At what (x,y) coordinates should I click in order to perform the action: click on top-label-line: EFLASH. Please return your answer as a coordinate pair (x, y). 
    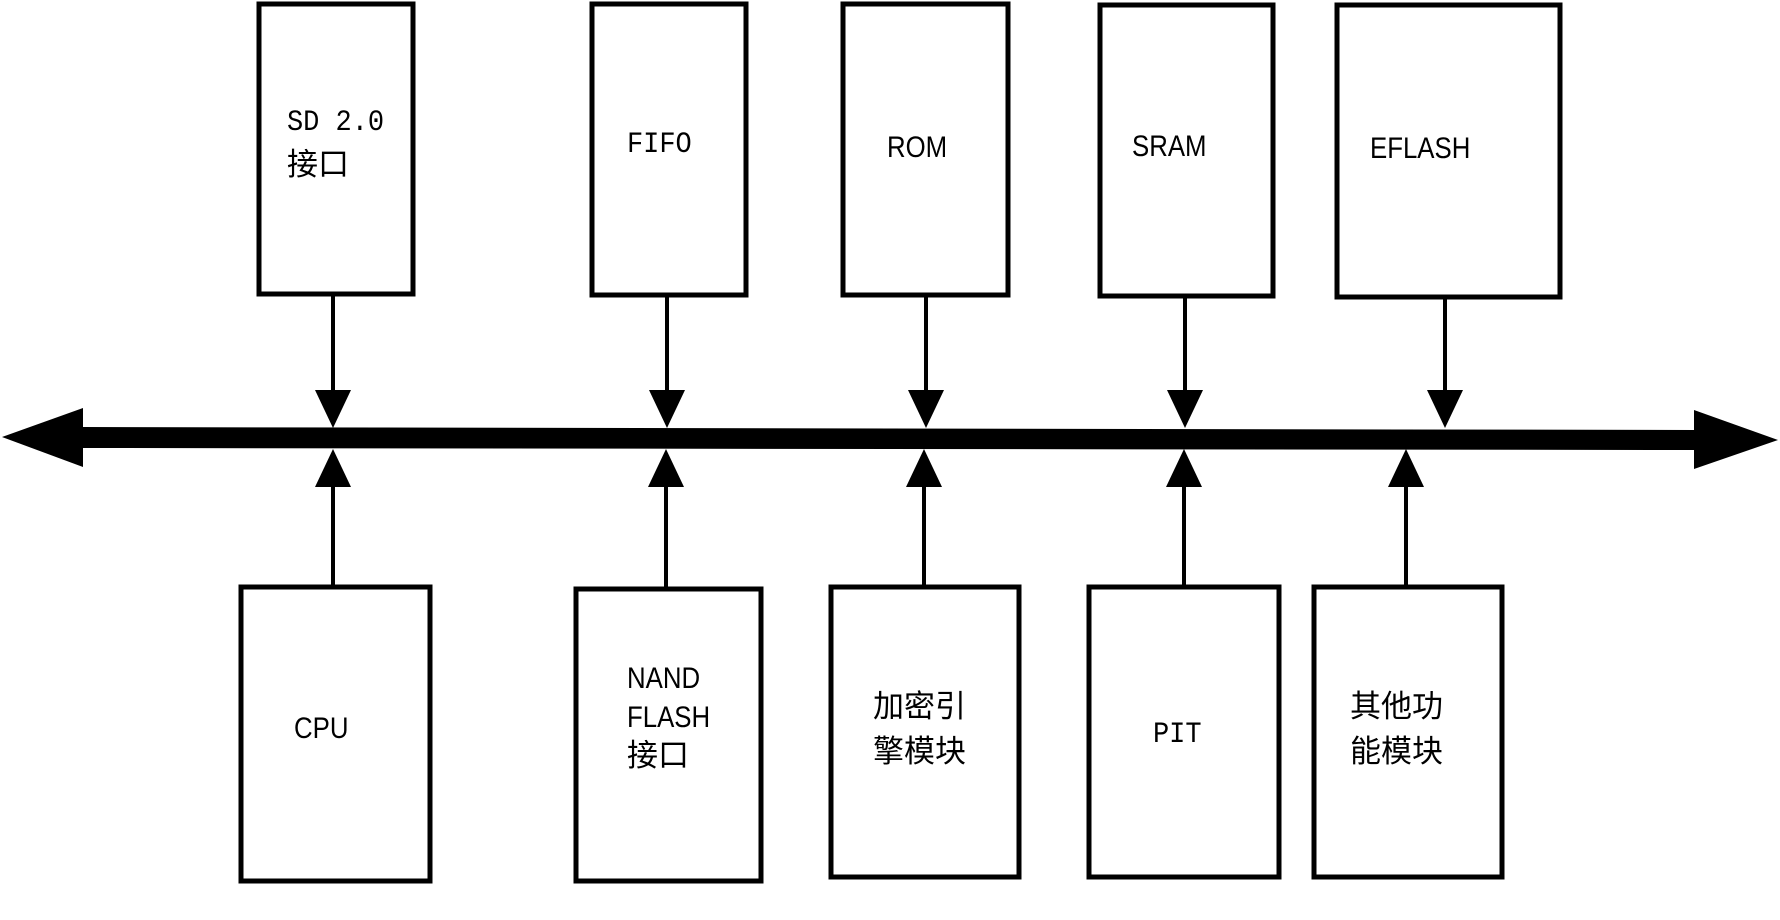
    Looking at the image, I should click on (1420, 147).